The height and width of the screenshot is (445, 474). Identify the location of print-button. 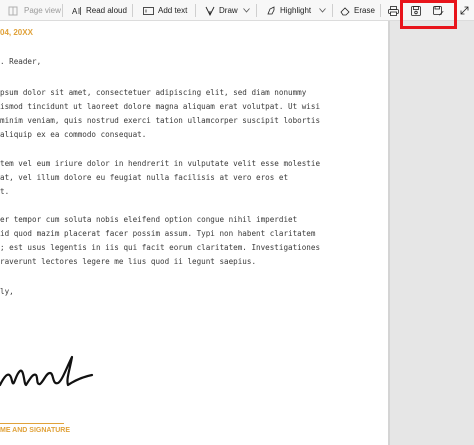
(393, 10).